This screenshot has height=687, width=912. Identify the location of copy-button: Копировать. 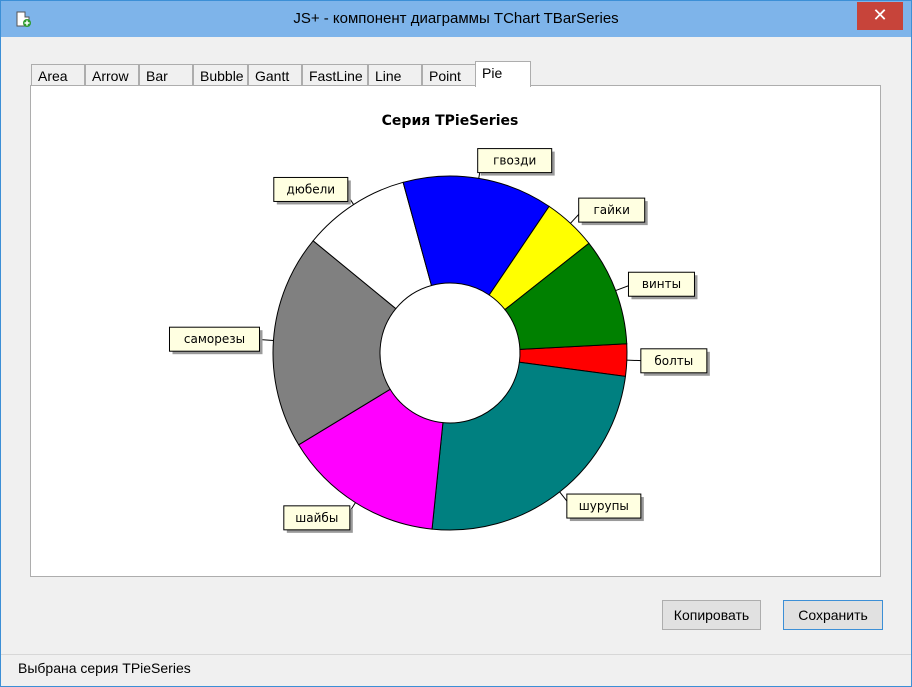
(711, 615).